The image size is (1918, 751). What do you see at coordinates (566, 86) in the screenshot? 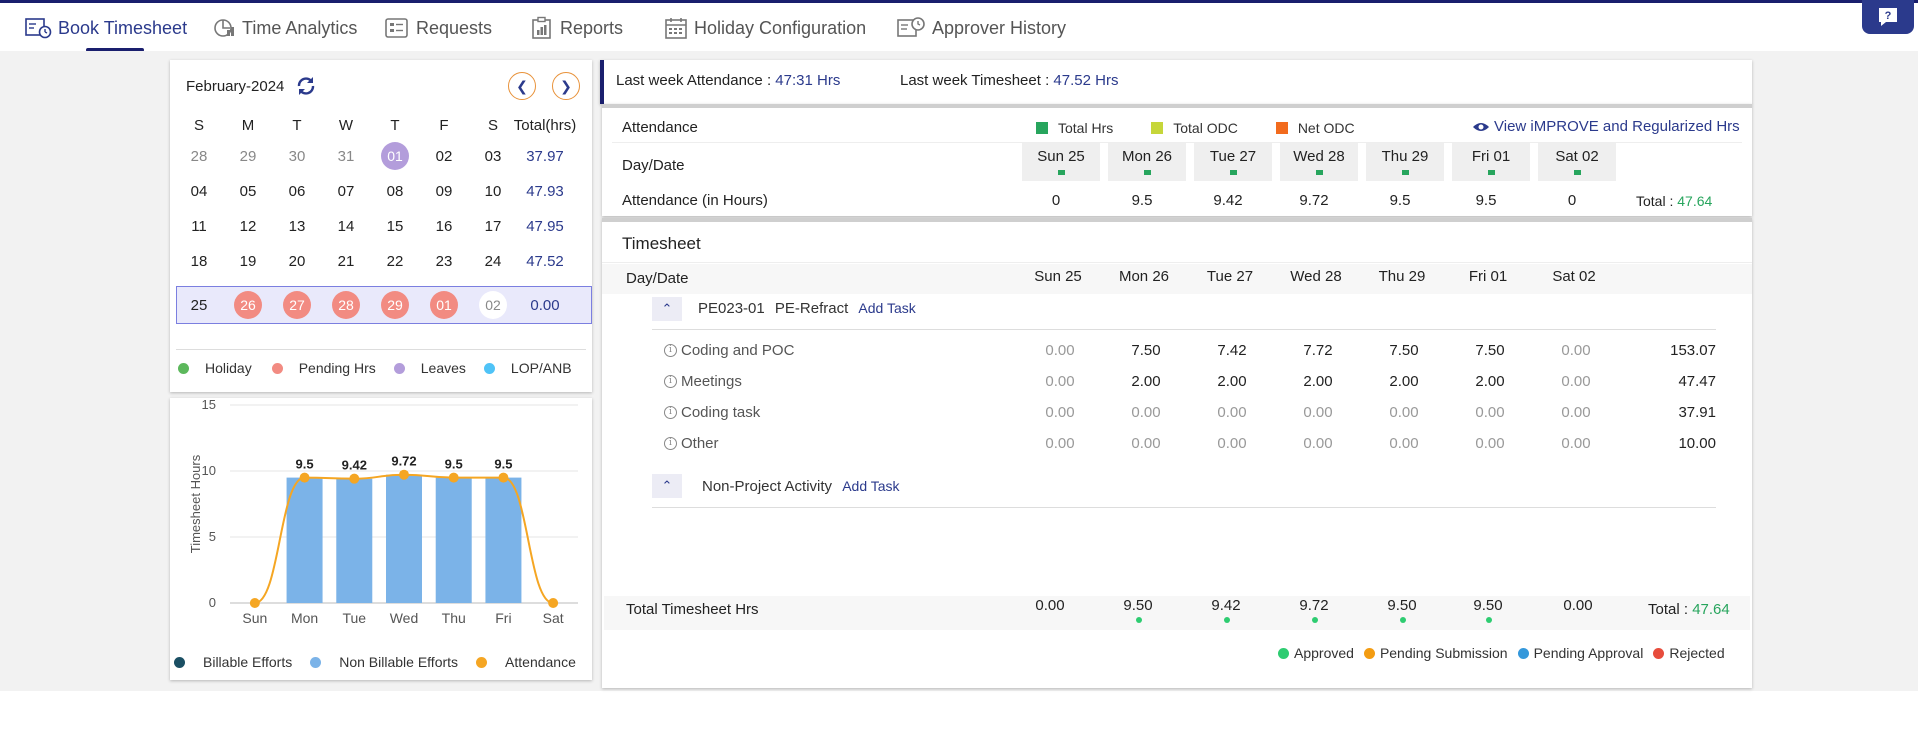
I see `next-month-button: ❯` at bounding box center [566, 86].